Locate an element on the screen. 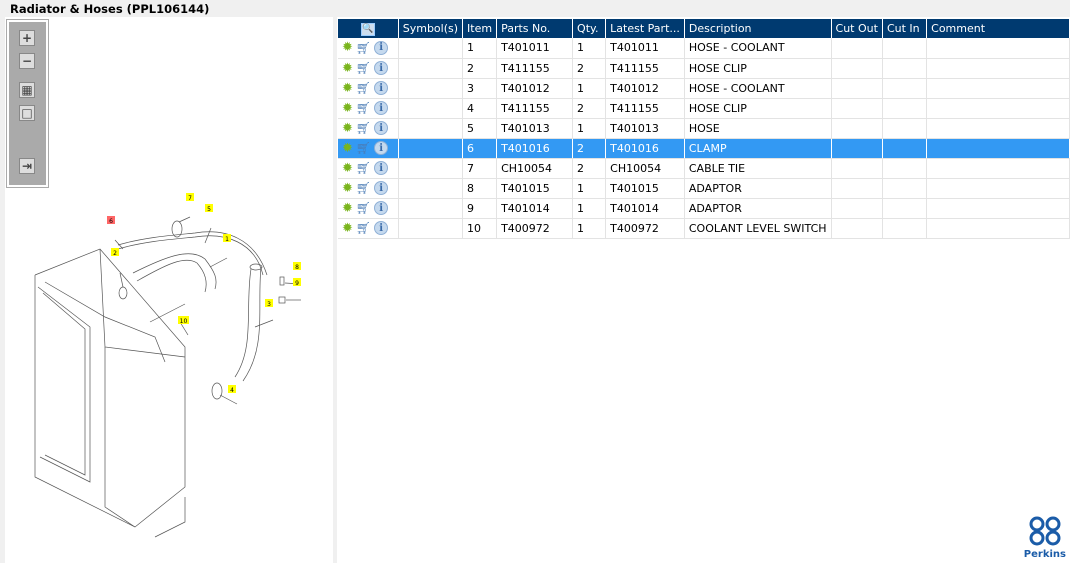 The width and height of the screenshot is (1070, 563). callout-4: 4 is located at coordinates (232, 389).